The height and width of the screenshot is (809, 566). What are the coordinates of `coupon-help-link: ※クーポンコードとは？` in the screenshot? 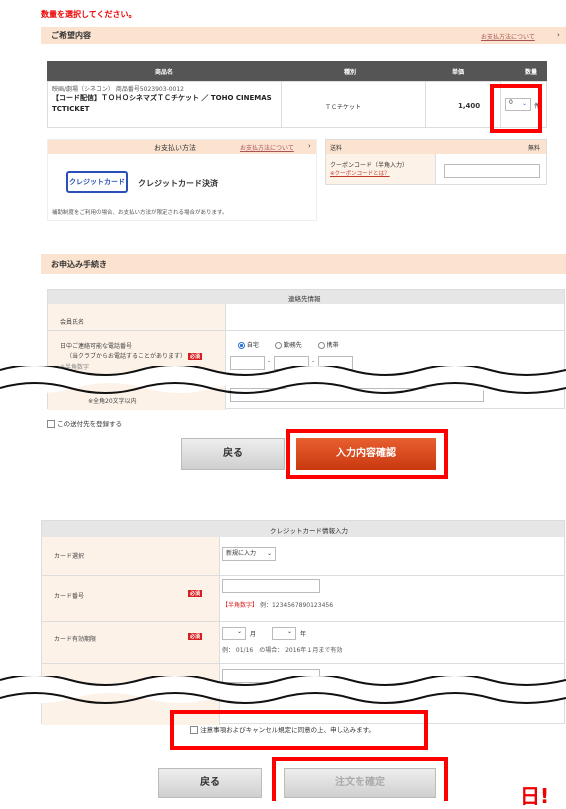 It's located at (360, 173).